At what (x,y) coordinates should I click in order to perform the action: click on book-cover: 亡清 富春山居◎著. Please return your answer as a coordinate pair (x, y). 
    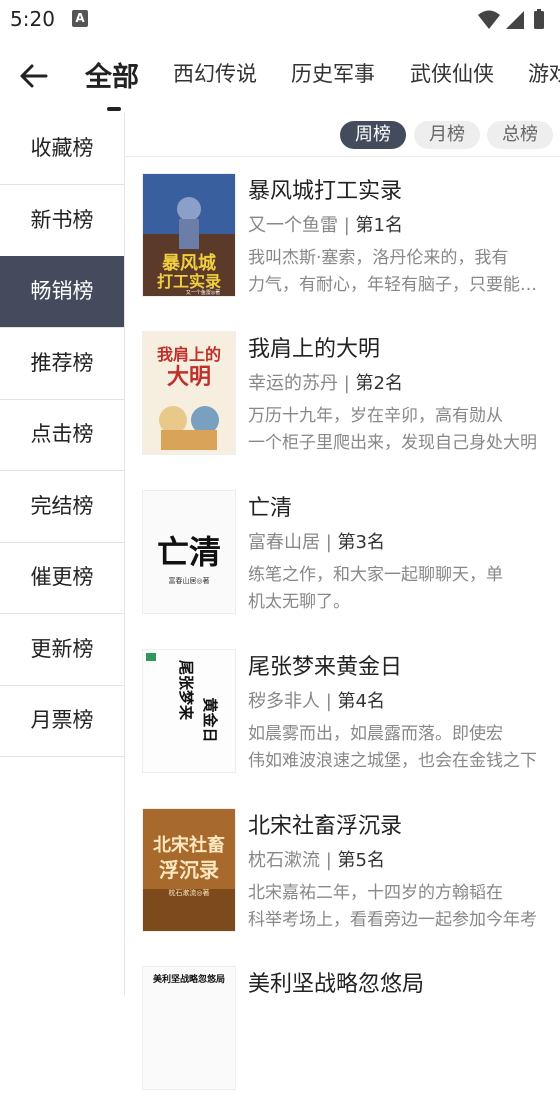
    Looking at the image, I should click on (189, 552).